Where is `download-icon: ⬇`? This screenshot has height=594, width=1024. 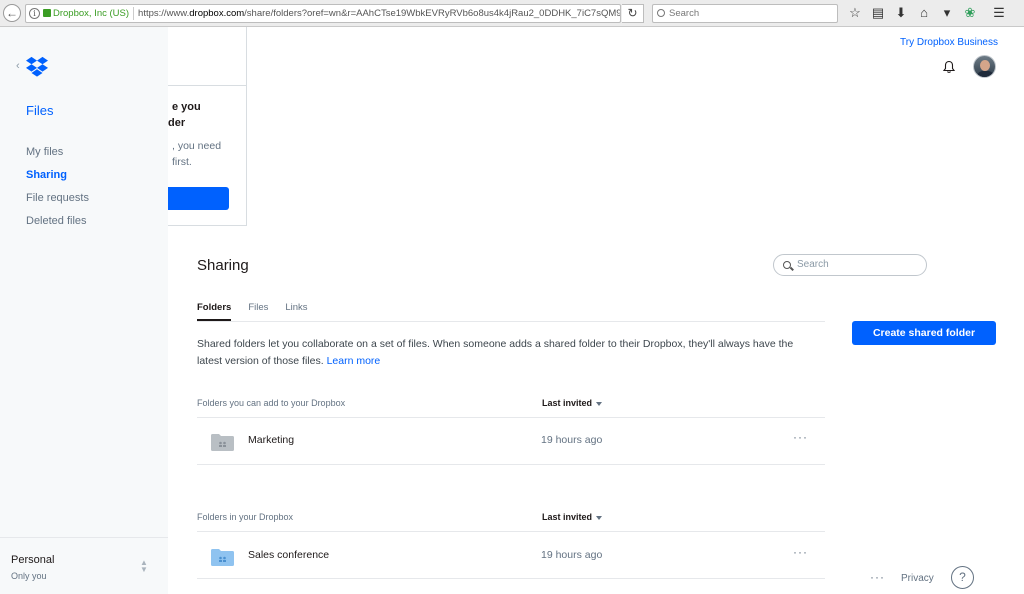 download-icon: ⬇ is located at coordinates (901, 13).